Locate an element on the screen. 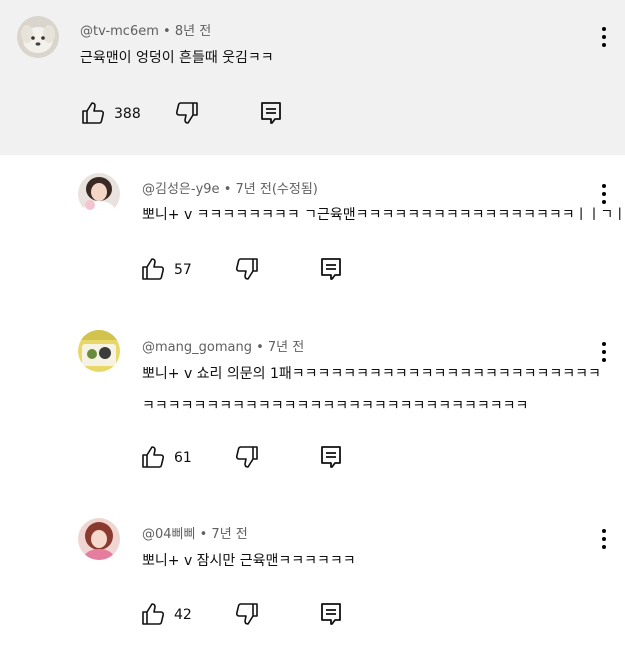 This screenshot has height=648, width=625. comment-actions: 388 is located at coordinates (190, 115).